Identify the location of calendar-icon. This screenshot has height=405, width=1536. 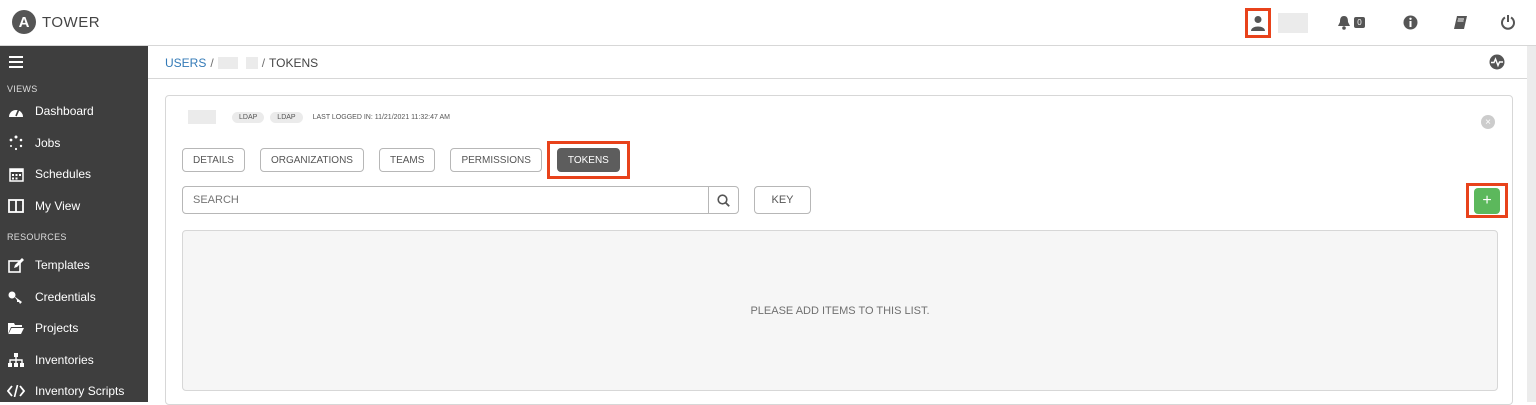
(16, 174).